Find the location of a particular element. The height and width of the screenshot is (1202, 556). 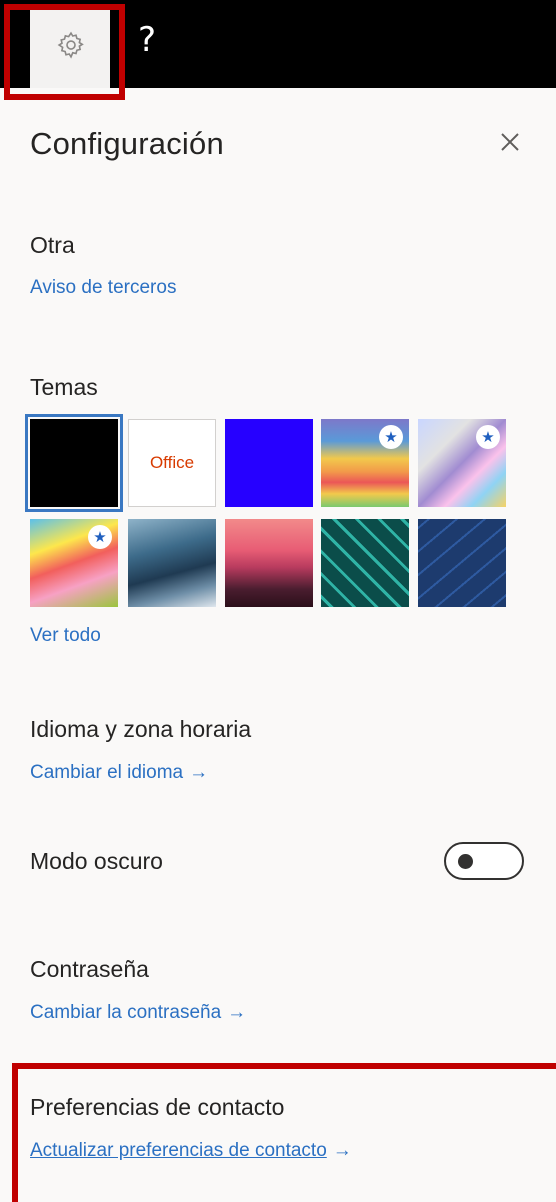

change-language-link: Cambiar el idioma → is located at coordinates (119, 773).